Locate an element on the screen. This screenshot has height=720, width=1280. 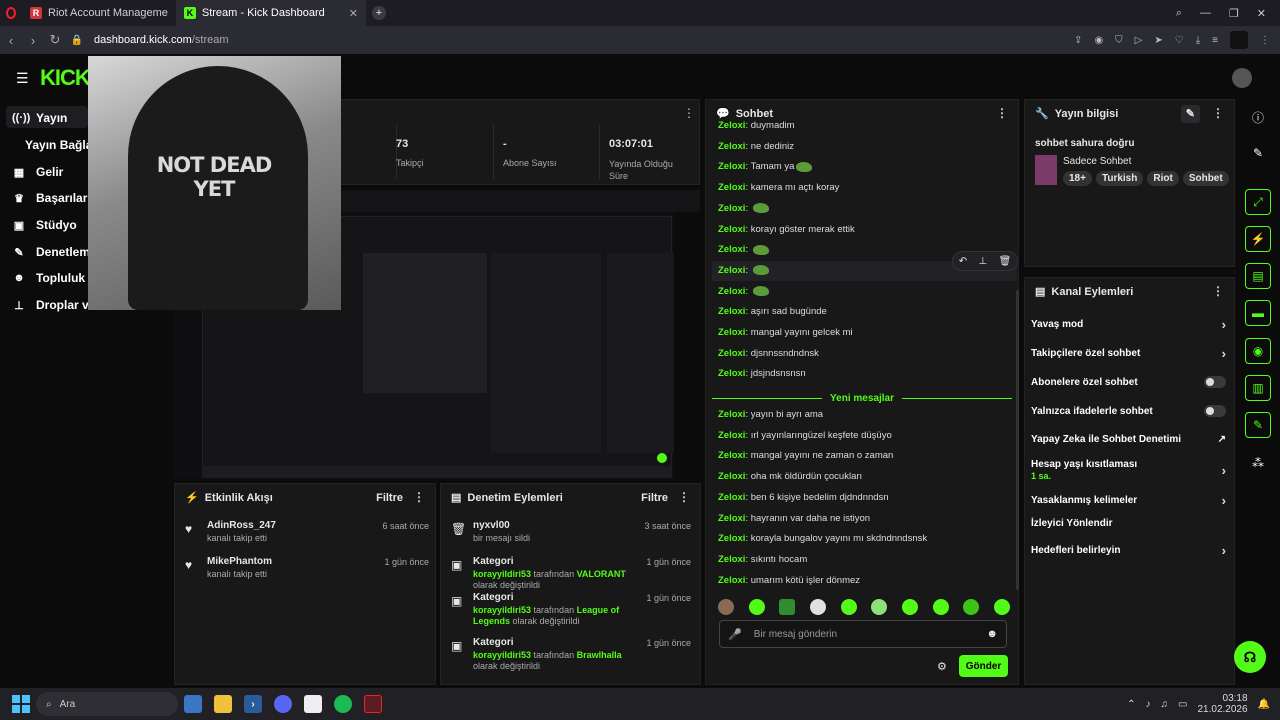
mic-icon: ♪ is located at coordinates (1148, 704).